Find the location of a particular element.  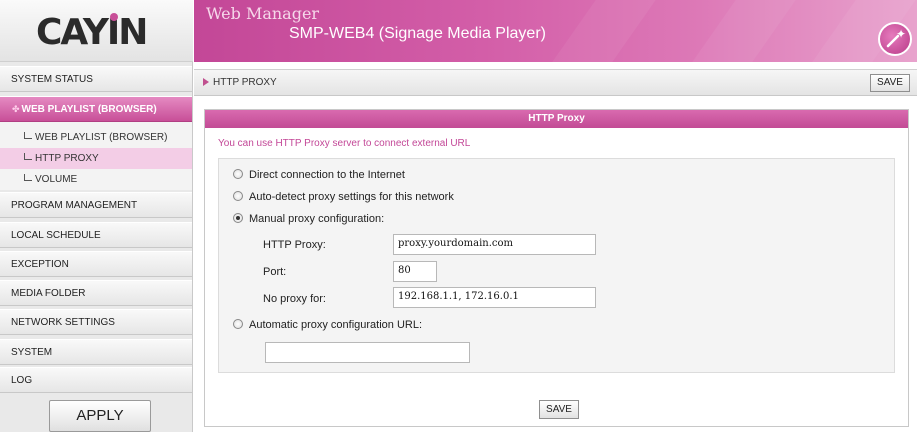

sidebar-item-exception: EXCEPTION is located at coordinates (96, 264).